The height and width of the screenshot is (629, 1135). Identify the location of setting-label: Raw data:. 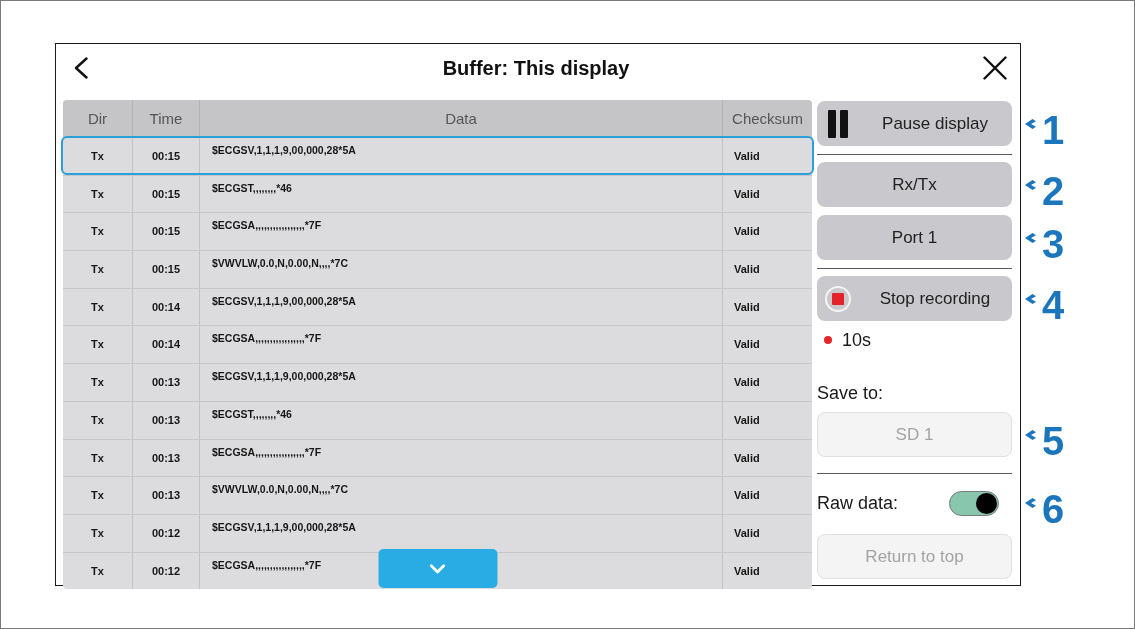
(858, 503).